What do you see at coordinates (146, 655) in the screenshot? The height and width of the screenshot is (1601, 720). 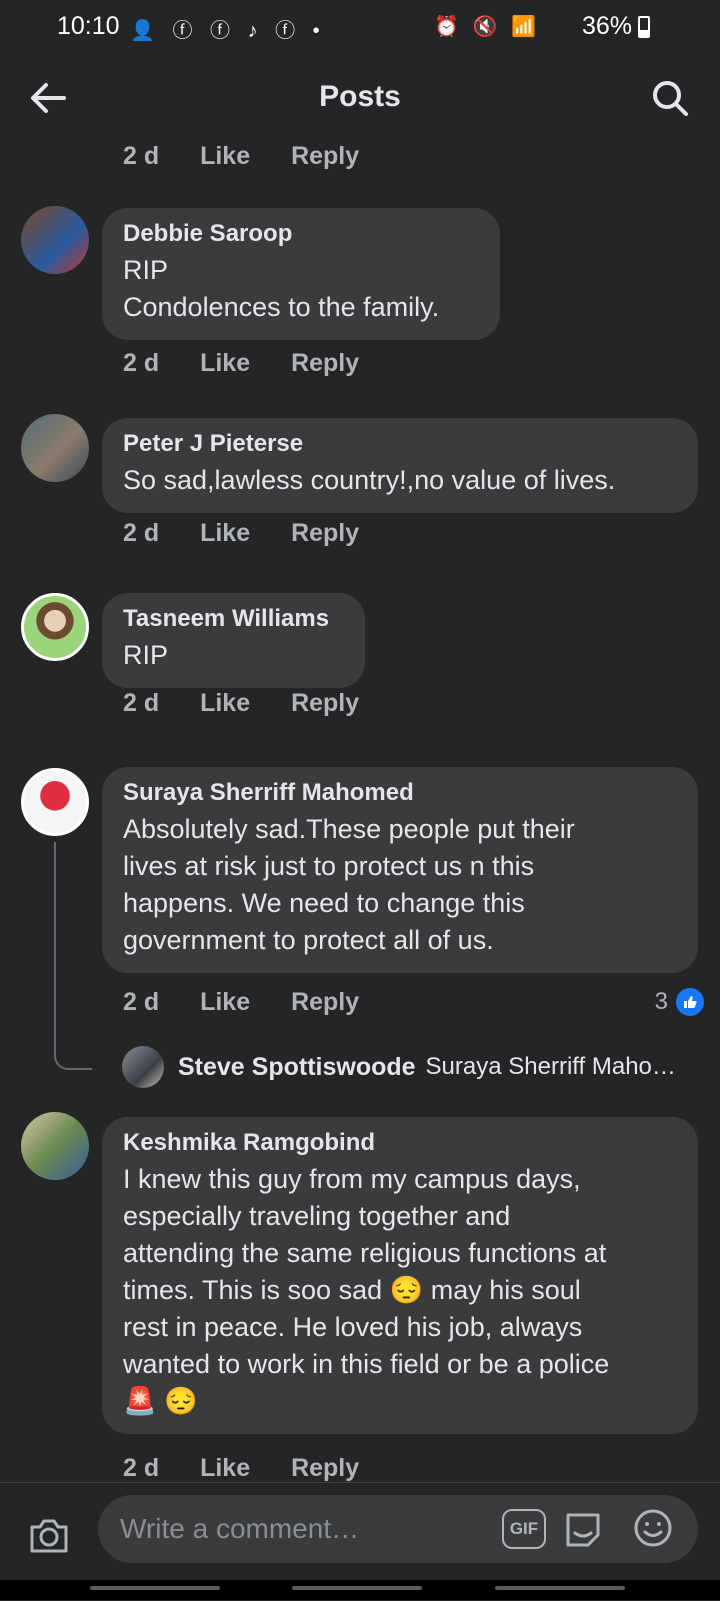 I see `comment-text: RIP` at bounding box center [146, 655].